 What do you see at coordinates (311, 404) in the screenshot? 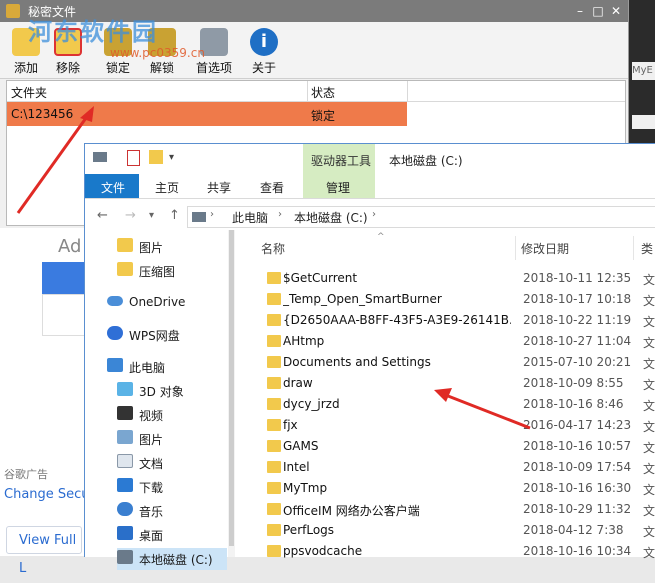
I see `file-name: dycy_jrzd` at bounding box center [311, 404].